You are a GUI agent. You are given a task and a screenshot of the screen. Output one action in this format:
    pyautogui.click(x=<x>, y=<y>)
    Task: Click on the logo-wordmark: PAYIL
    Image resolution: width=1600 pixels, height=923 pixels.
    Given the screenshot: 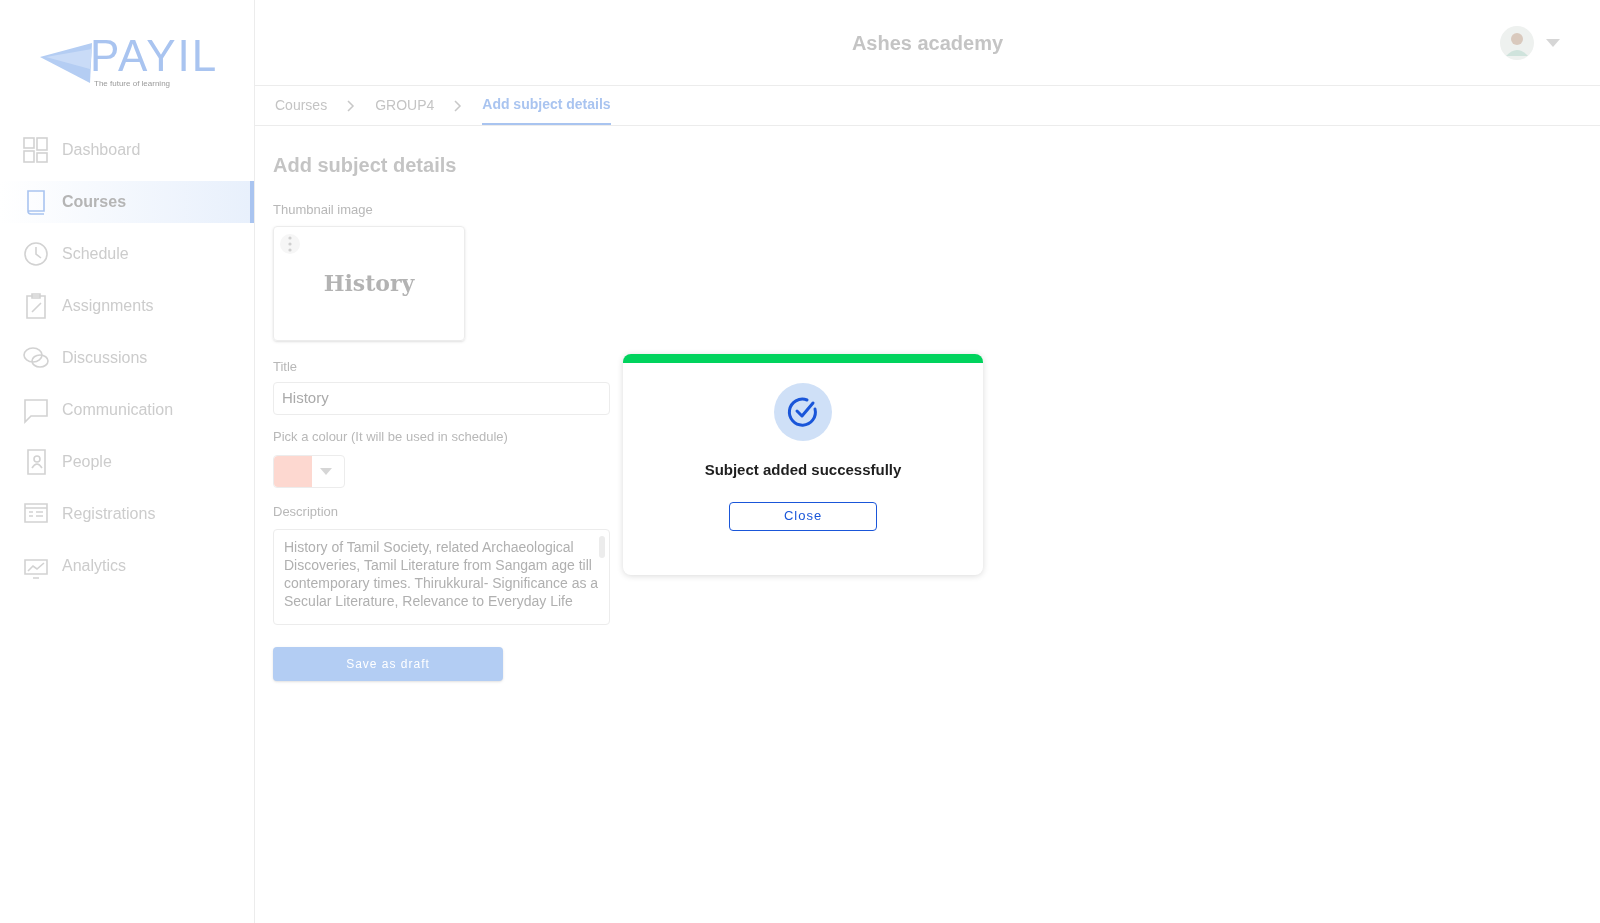 What is the action you would take?
    pyautogui.click(x=154, y=56)
    